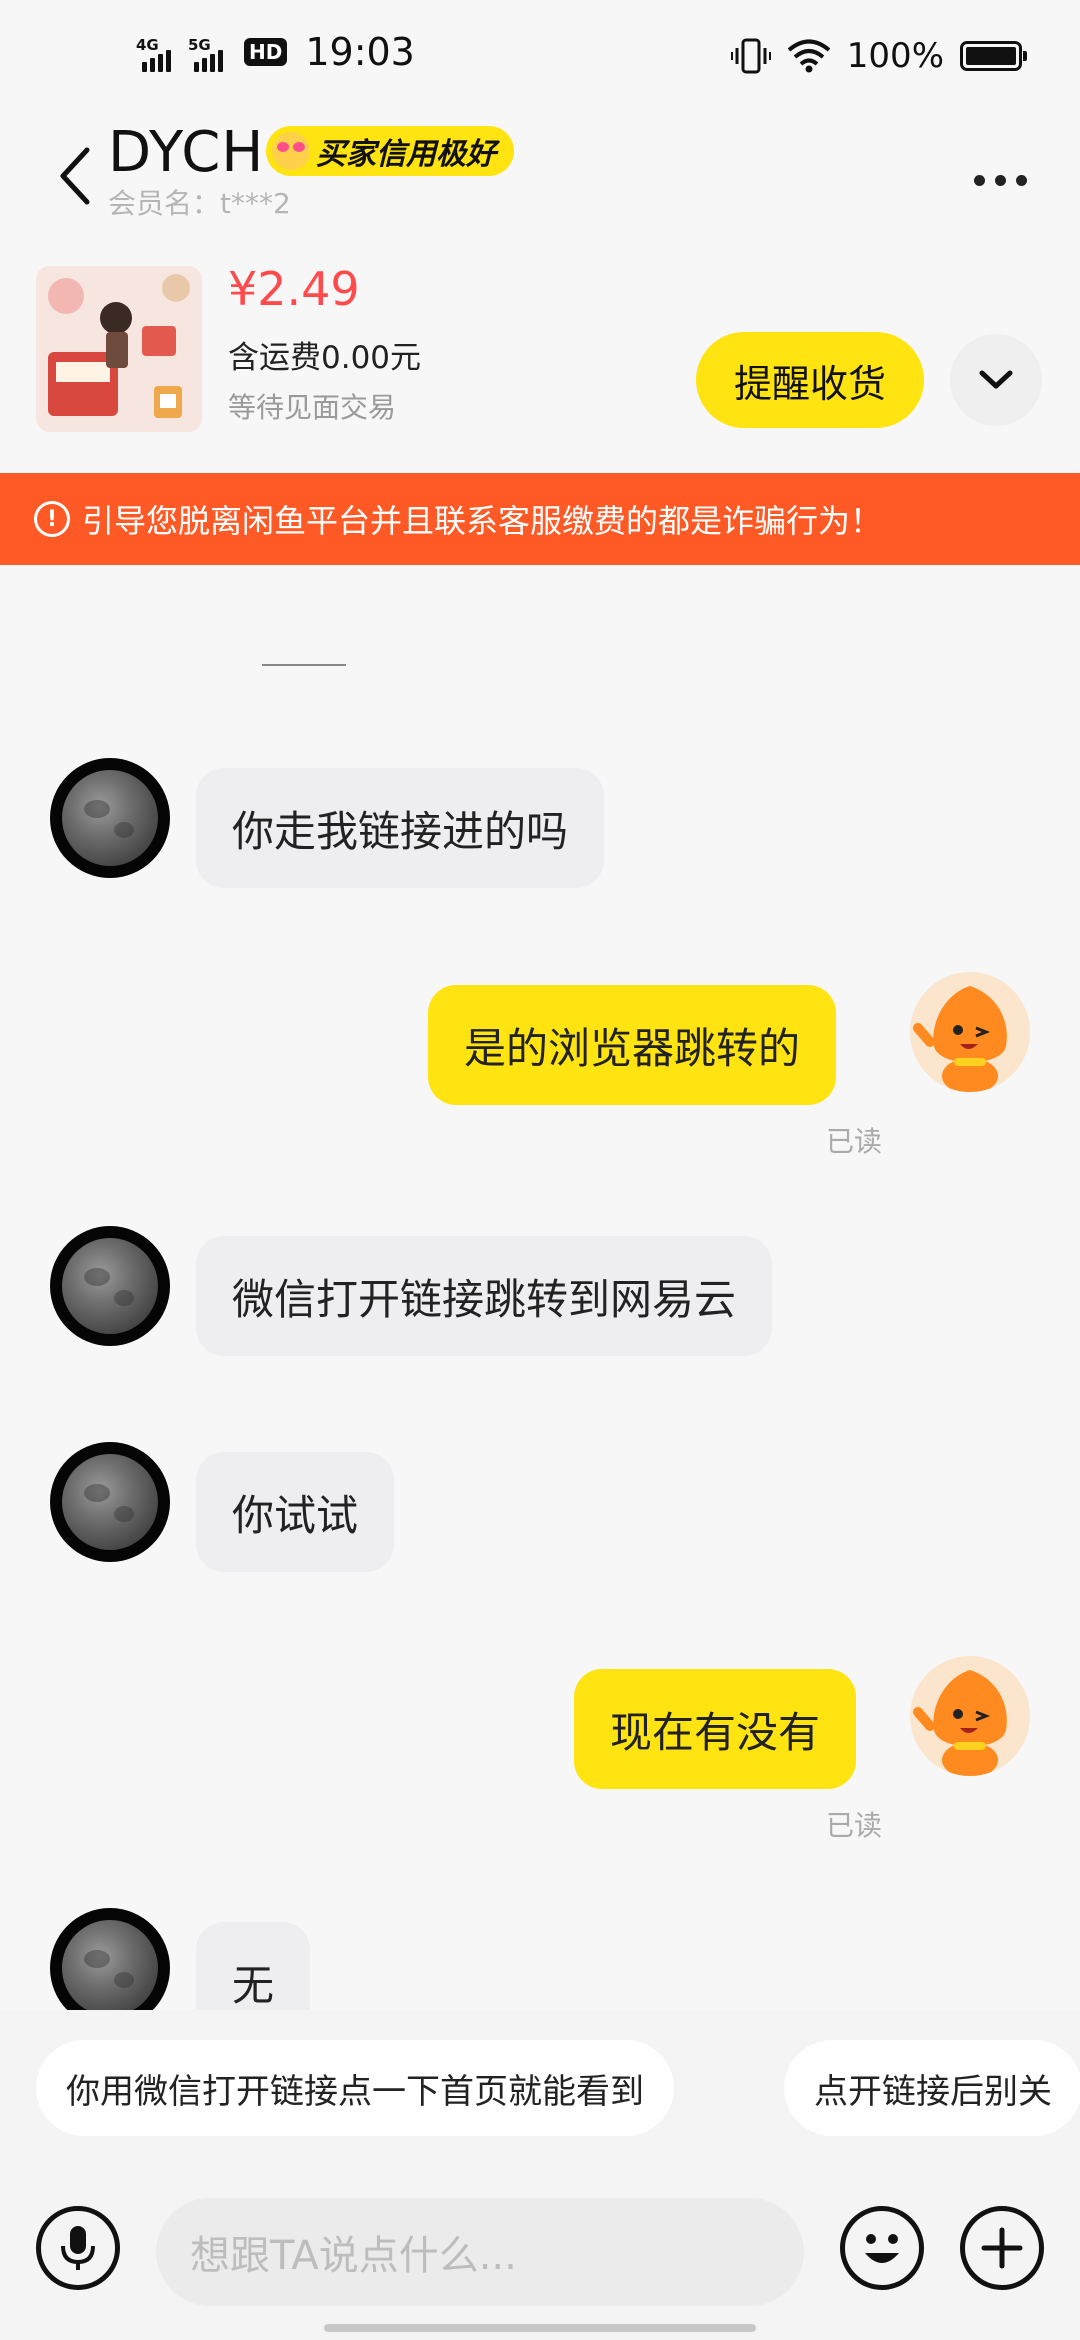 This screenshot has height=2340, width=1080. I want to click on chat-header: DYCH 买家信用极好 会员名：t***2, so click(540, 185).